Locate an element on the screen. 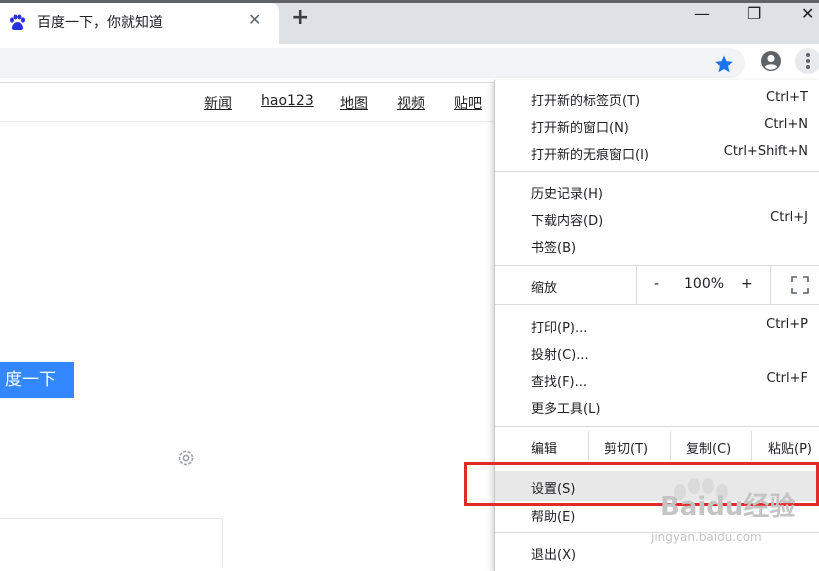  nav-link-news: 新闻 is located at coordinates (218, 103).